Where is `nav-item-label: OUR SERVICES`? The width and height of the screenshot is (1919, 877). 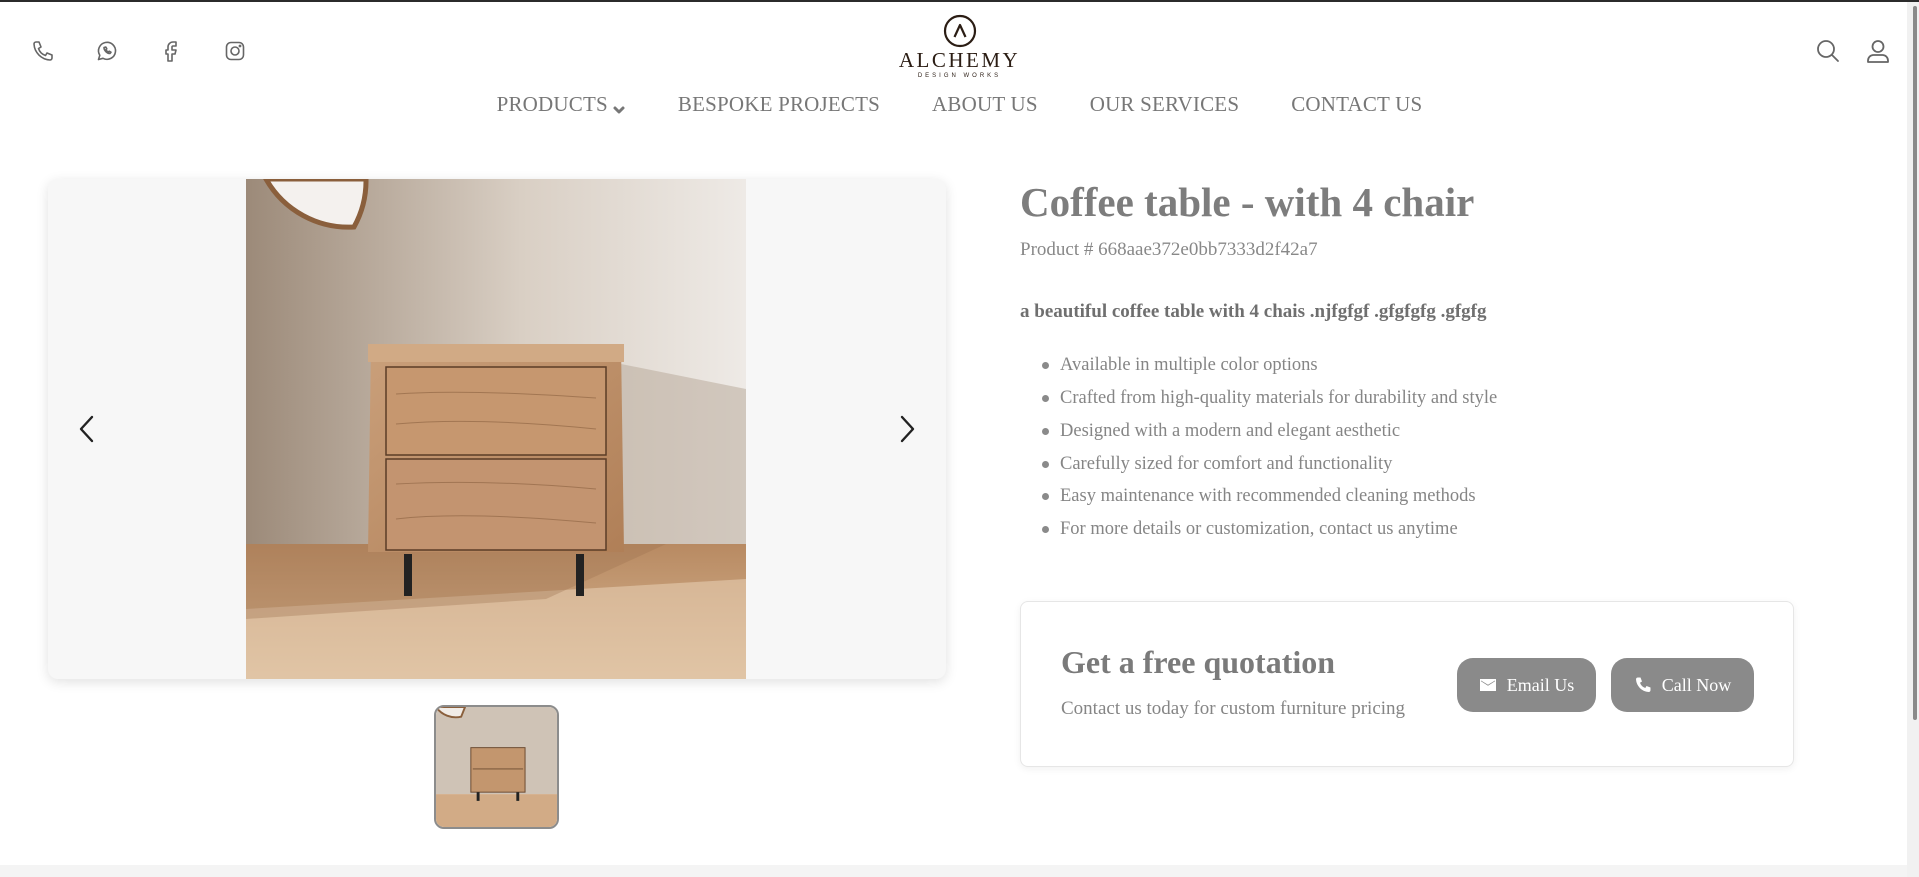 nav-item-label: OUR SERVICES is located at coordinates (1164, 104).